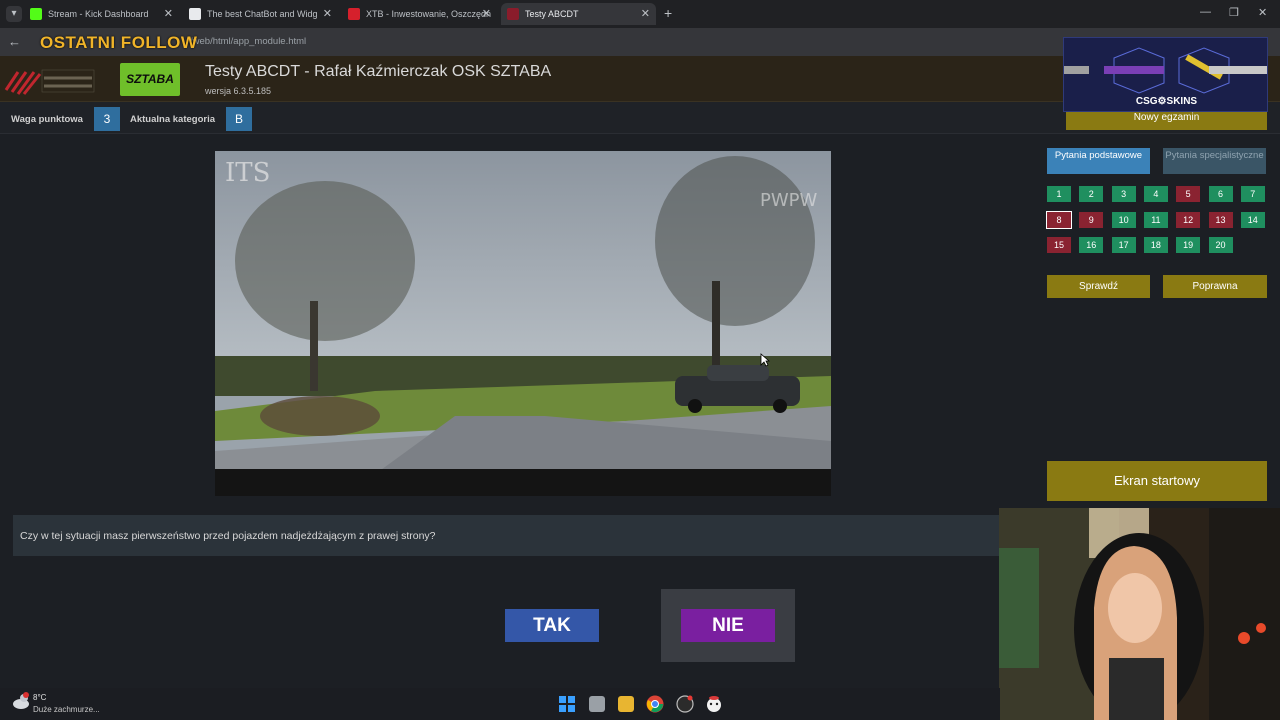 This screenshot has height=720, width=1280. I want to click on back-arrow-icon: ←, so click(14, 41).